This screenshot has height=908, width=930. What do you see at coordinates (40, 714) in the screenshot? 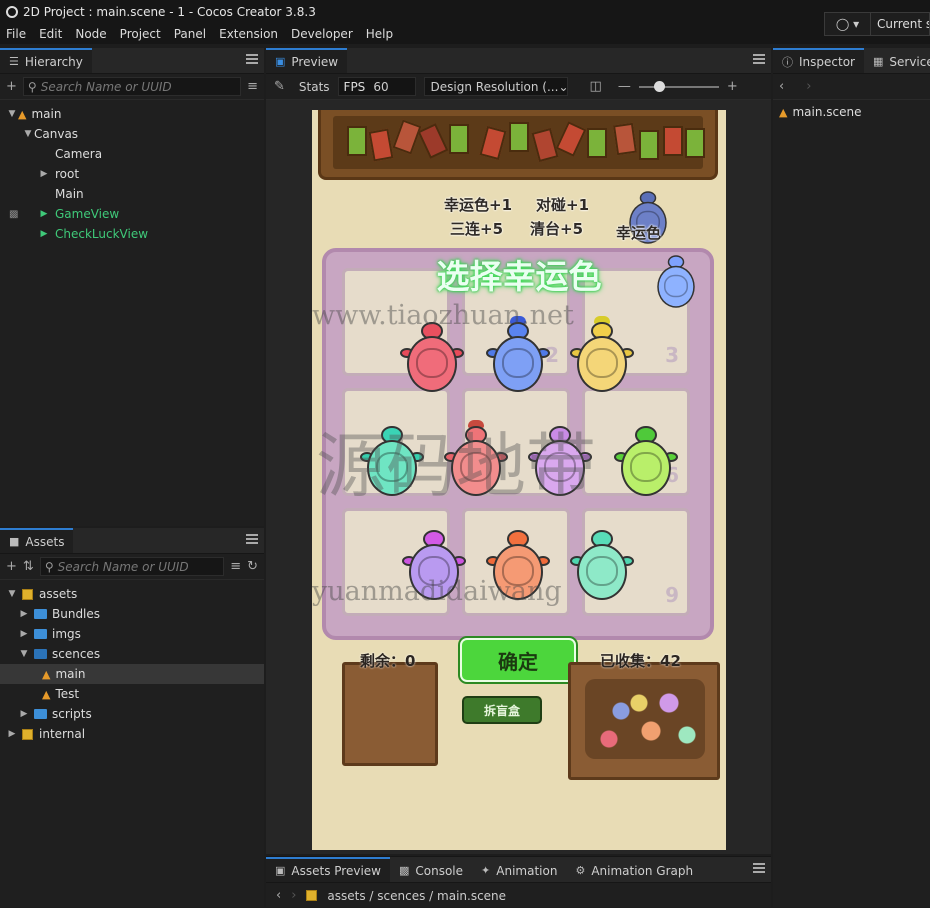
I see `folder-icon` at bounding box center [40, 714].